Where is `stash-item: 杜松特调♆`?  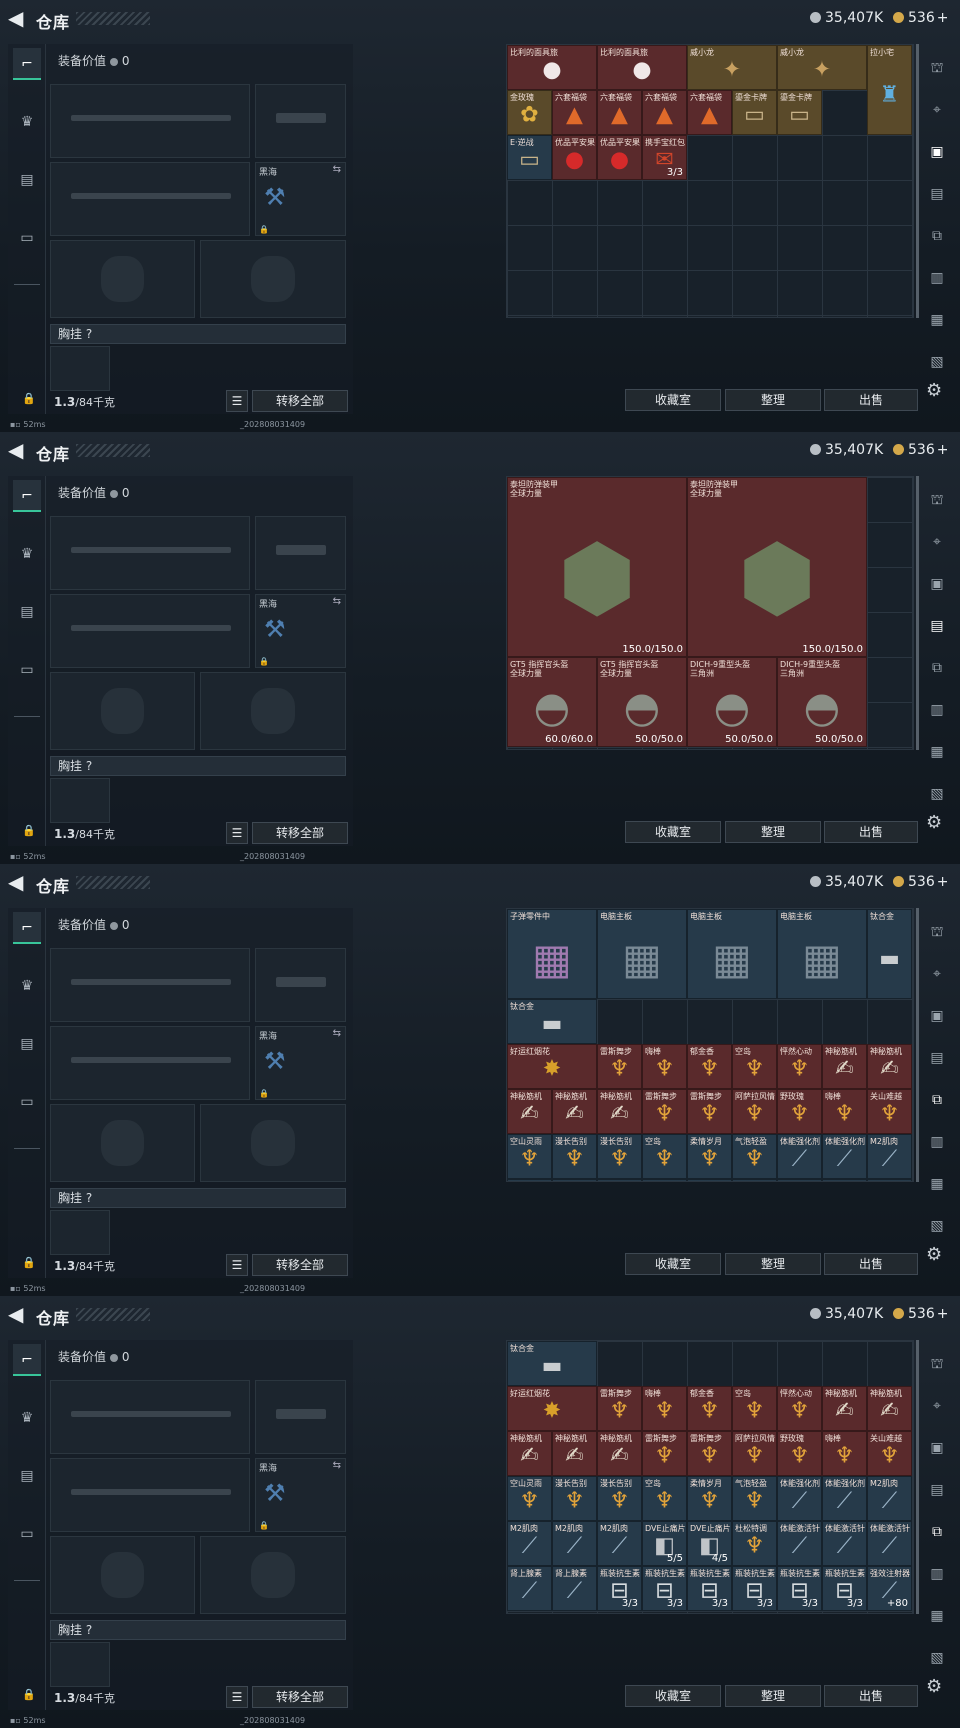 stash-item: 杜松特调♆ is located at coordinates (754, 1543).